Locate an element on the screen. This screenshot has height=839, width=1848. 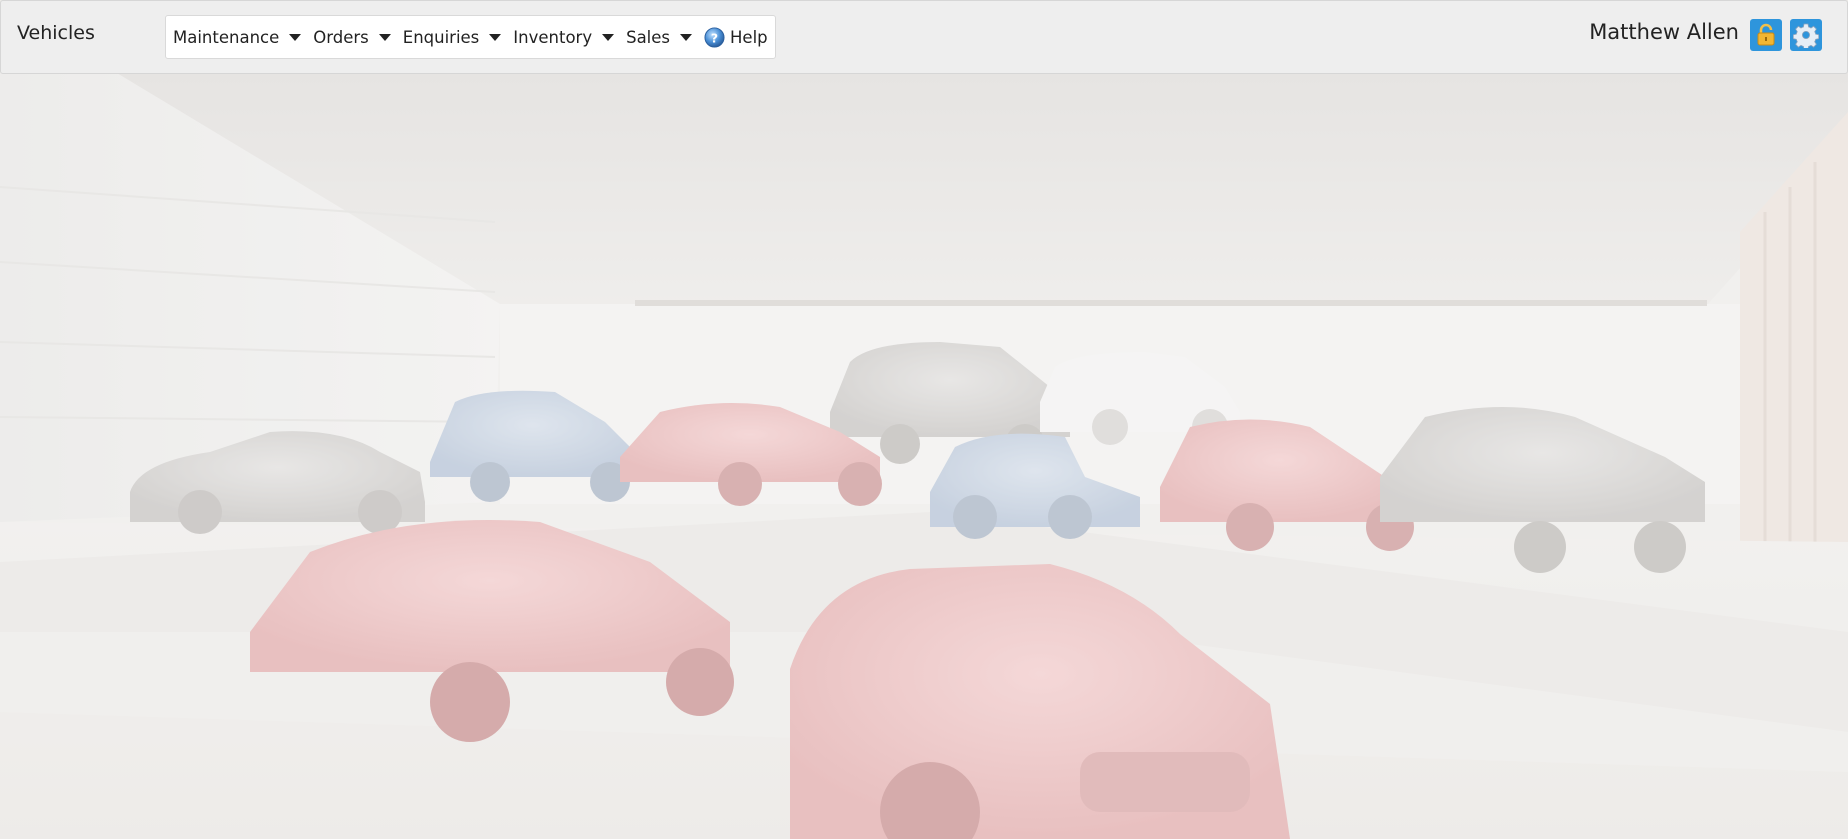
help-icon: ? is located at coordinates (714, 37).